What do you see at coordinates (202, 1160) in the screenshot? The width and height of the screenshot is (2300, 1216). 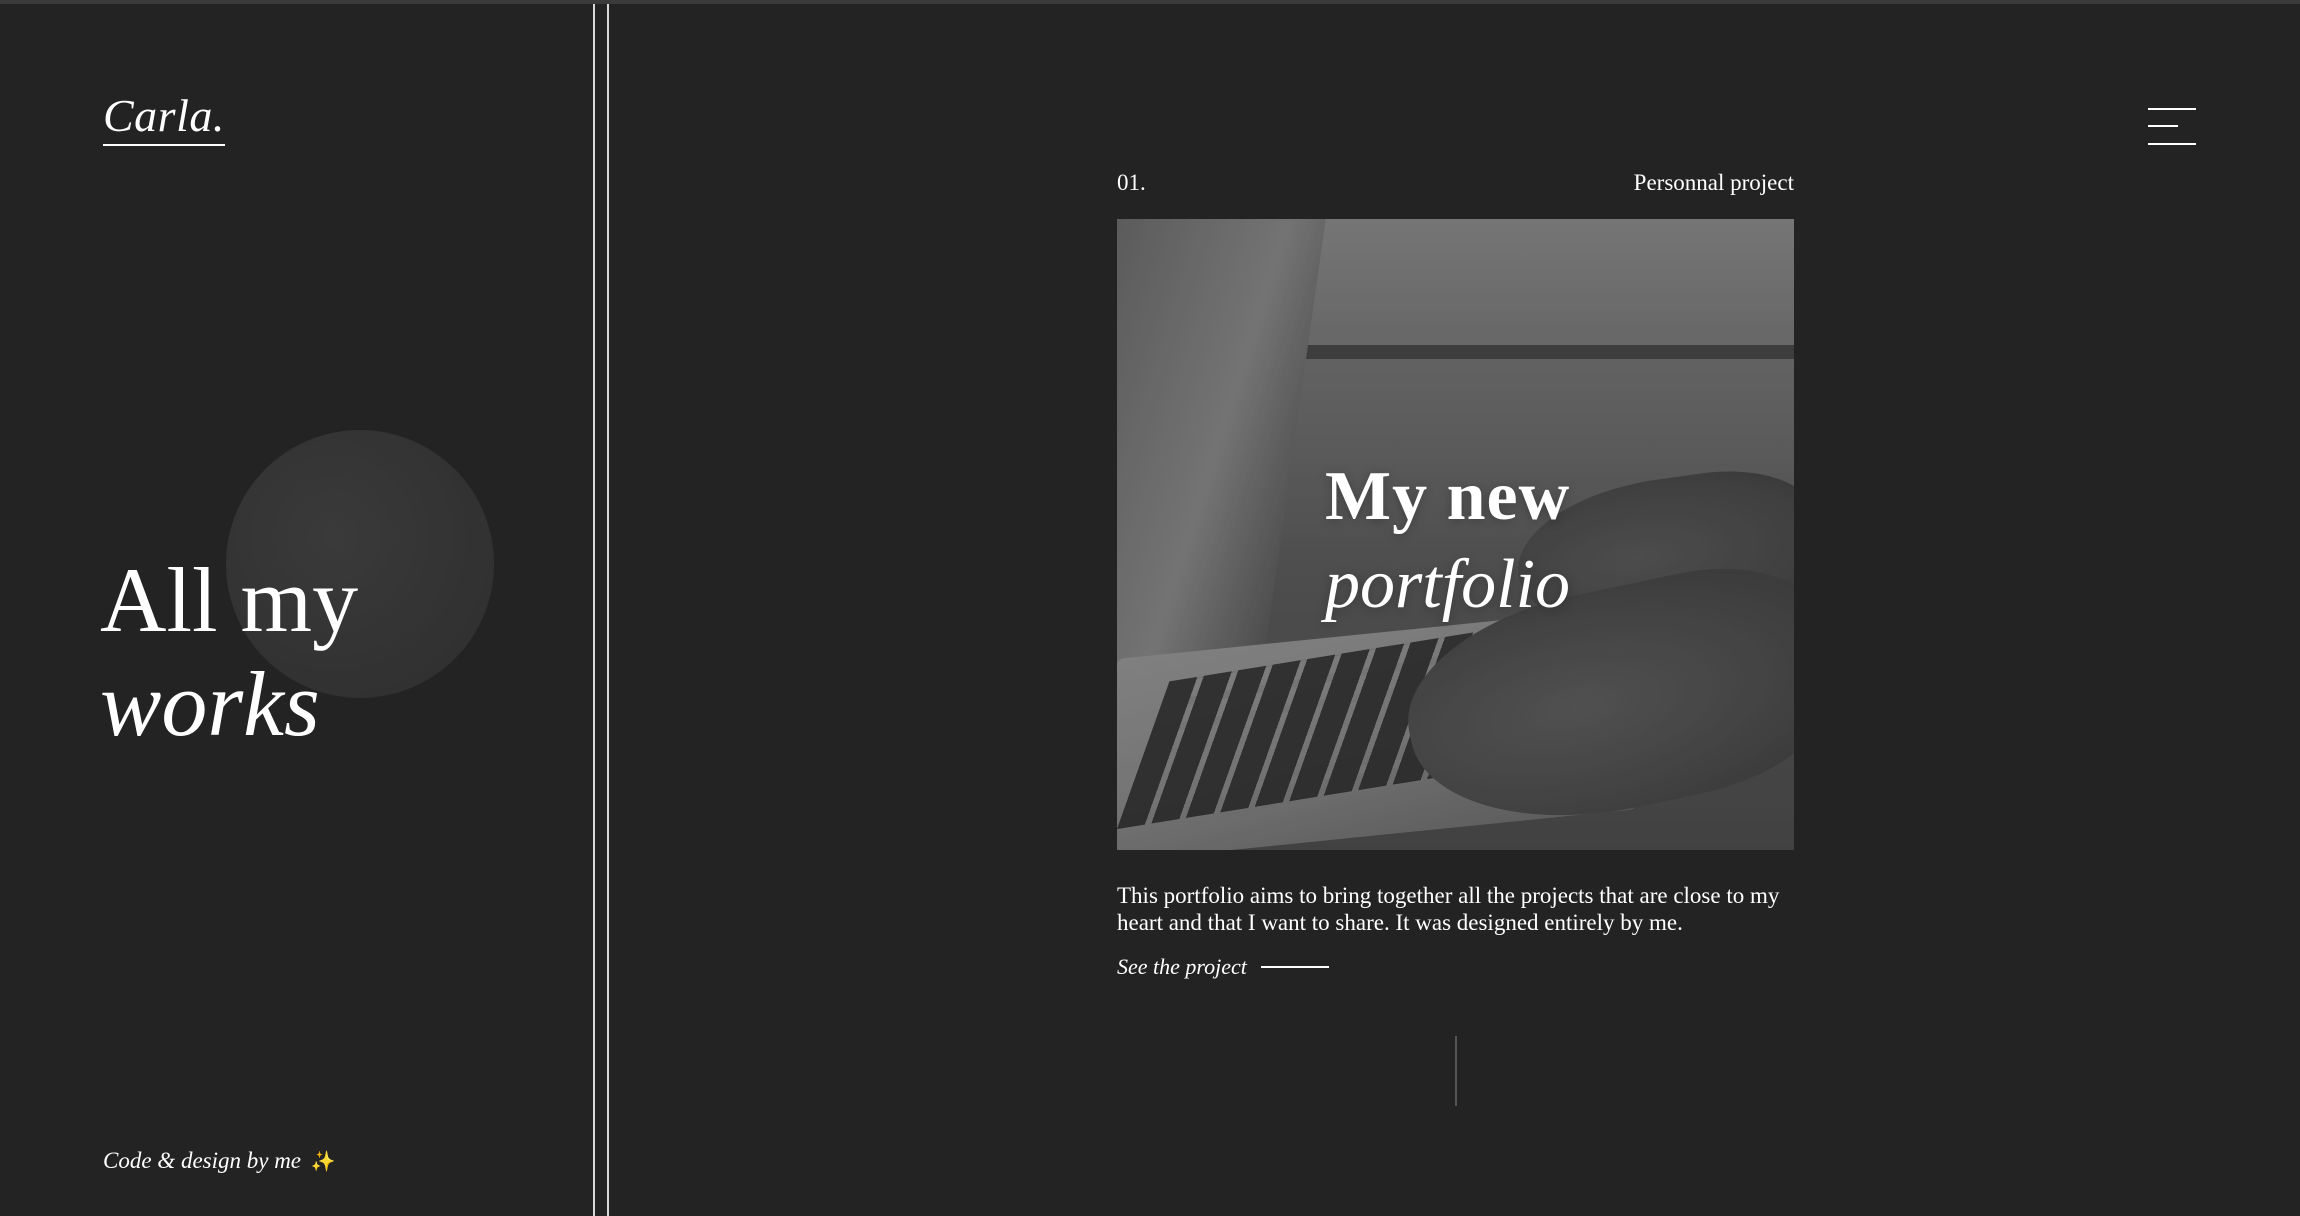 I see `credit-text: Code & design by me` at bounding box center [202, 1160].